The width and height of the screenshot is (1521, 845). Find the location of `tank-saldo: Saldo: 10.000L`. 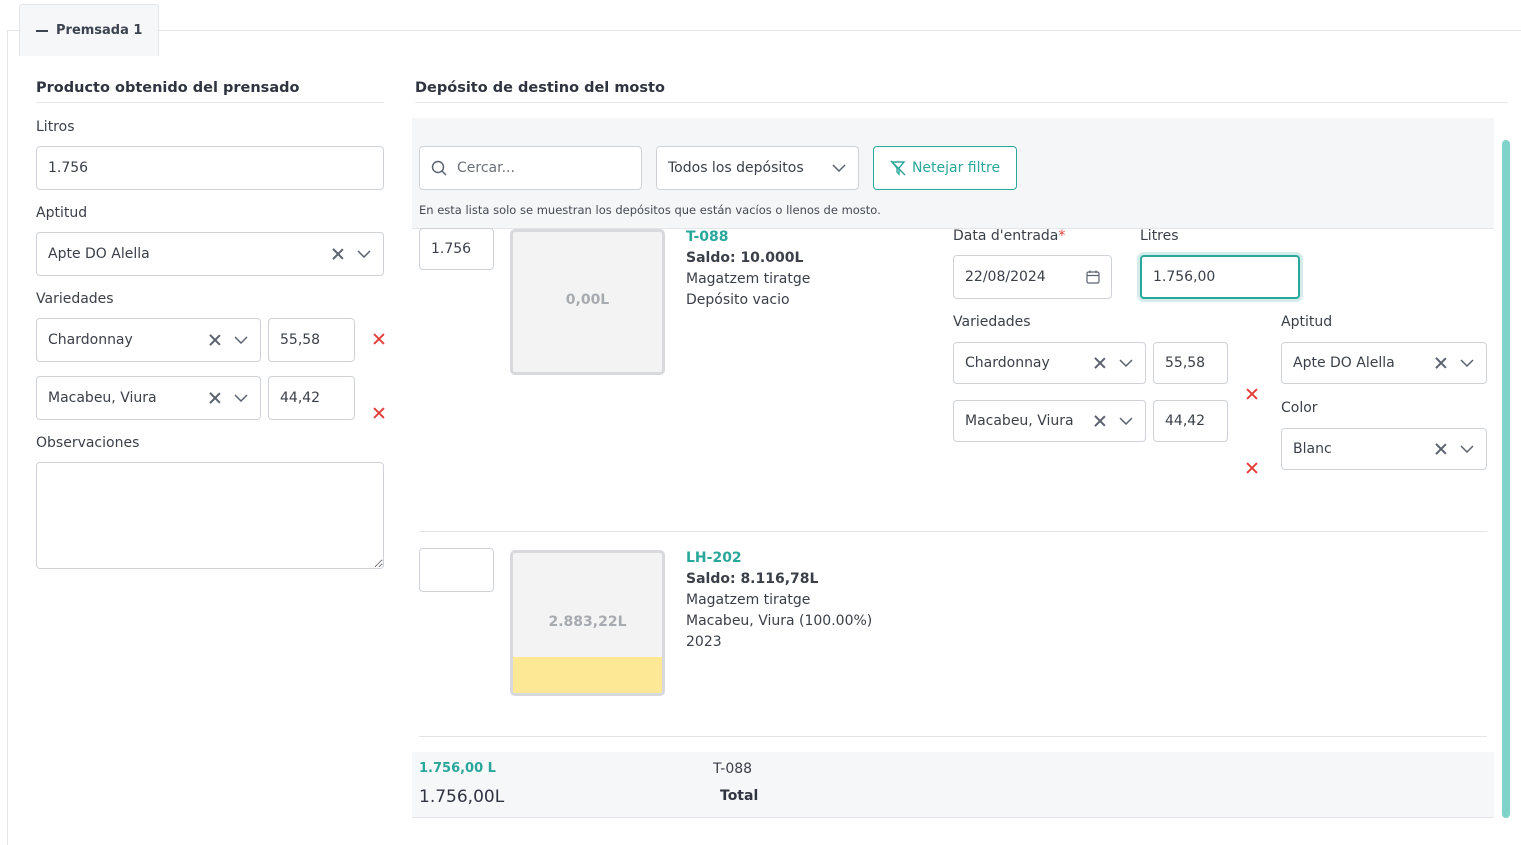

tank-saldo: Saldo: 10.000L is located at coordinates (745, 258).